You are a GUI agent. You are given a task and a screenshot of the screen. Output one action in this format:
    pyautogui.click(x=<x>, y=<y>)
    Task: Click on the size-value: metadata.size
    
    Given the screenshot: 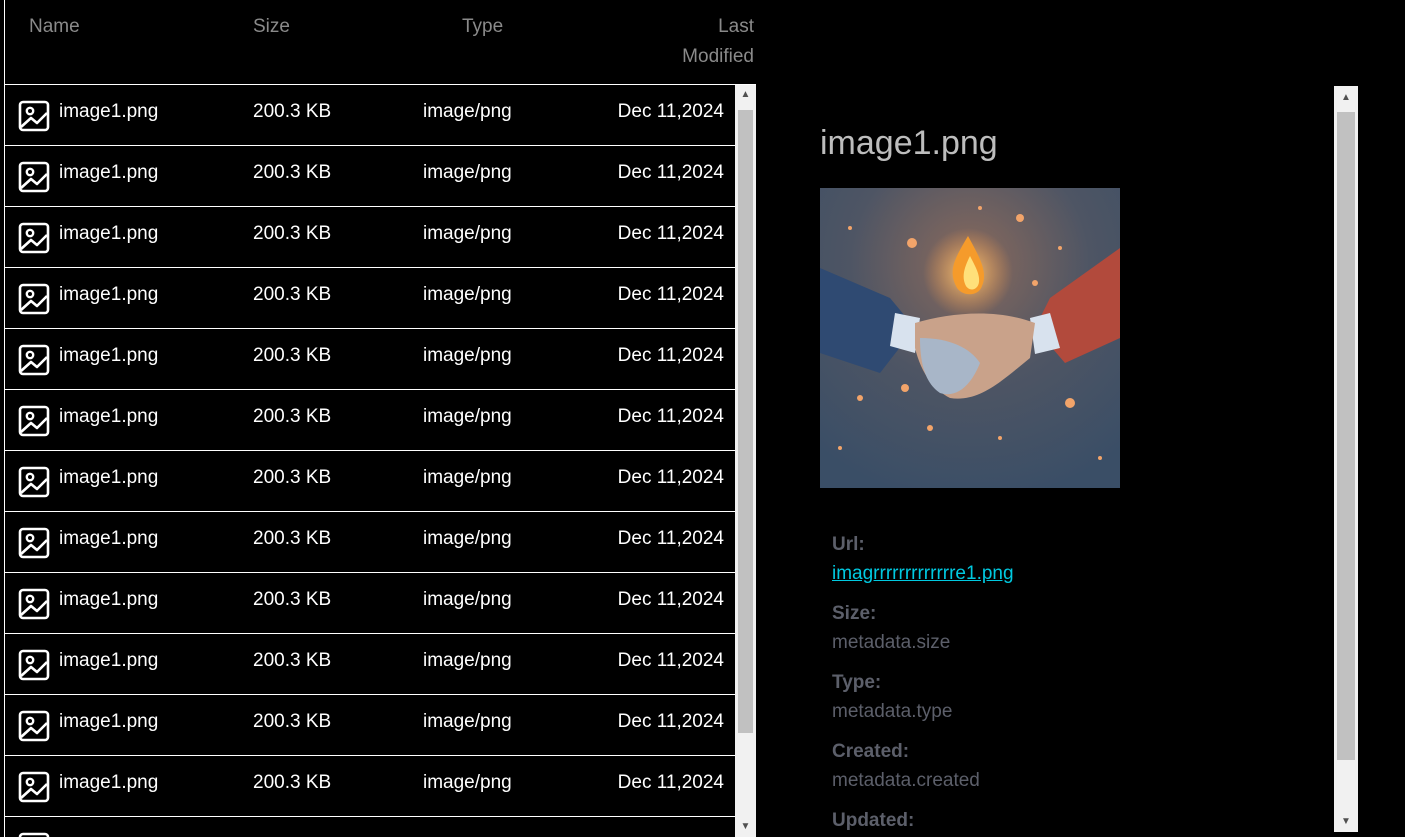 What is the action you would take?
    pyautogui.click(x=891, y=642)
    